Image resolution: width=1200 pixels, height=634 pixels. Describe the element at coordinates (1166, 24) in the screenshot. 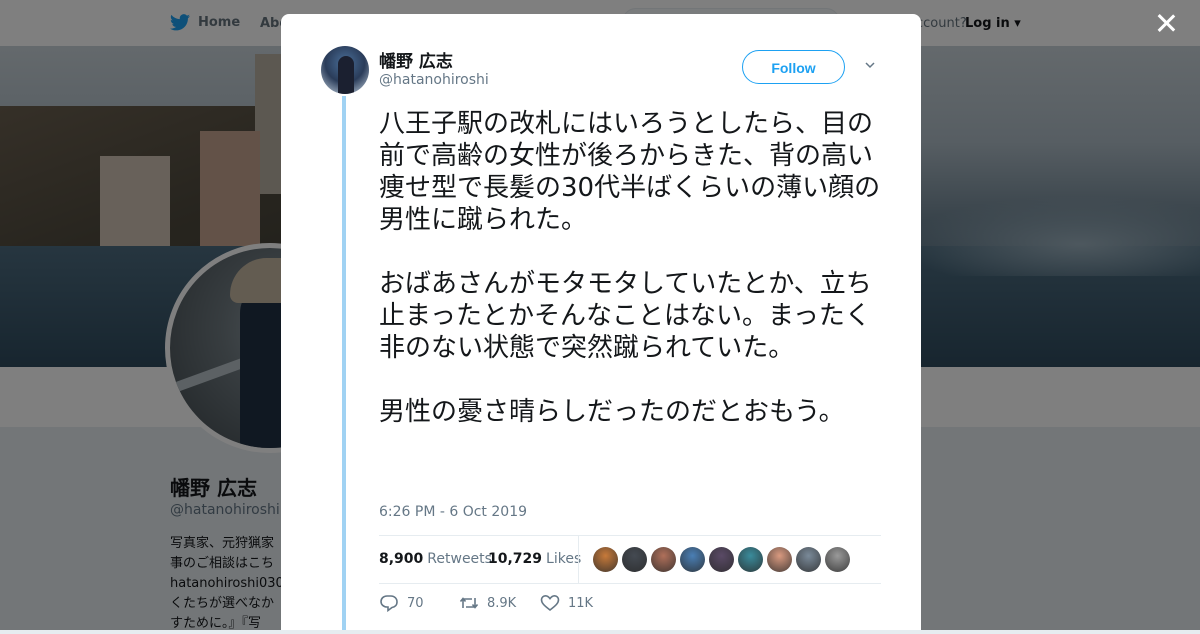

I see `close-icon` at that location.